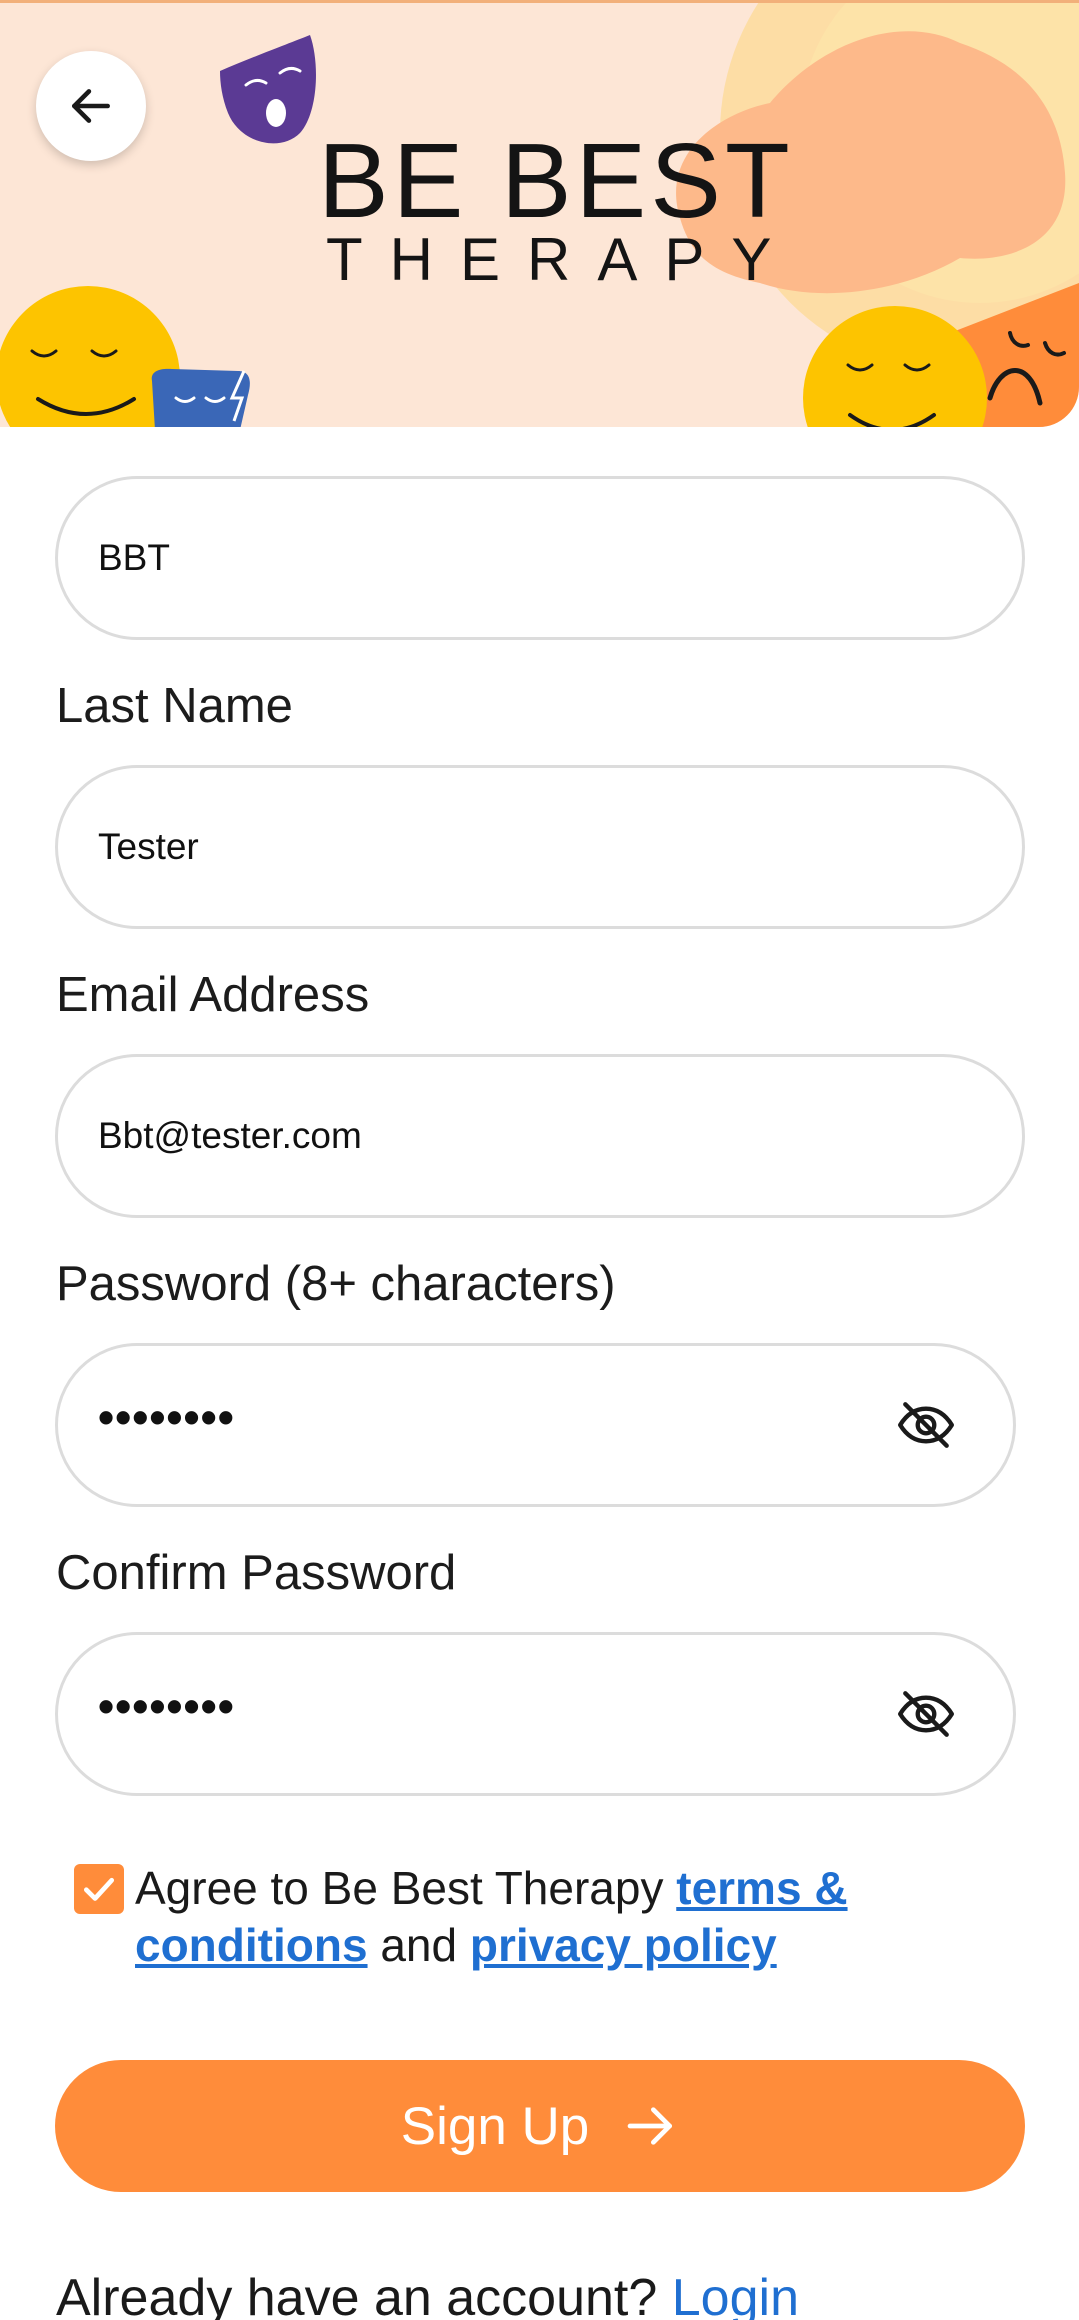 The height and width of the screenshot is (2320, 1079). I want to click on login-prompt-text: Already have an account?, so click(364, 2294).